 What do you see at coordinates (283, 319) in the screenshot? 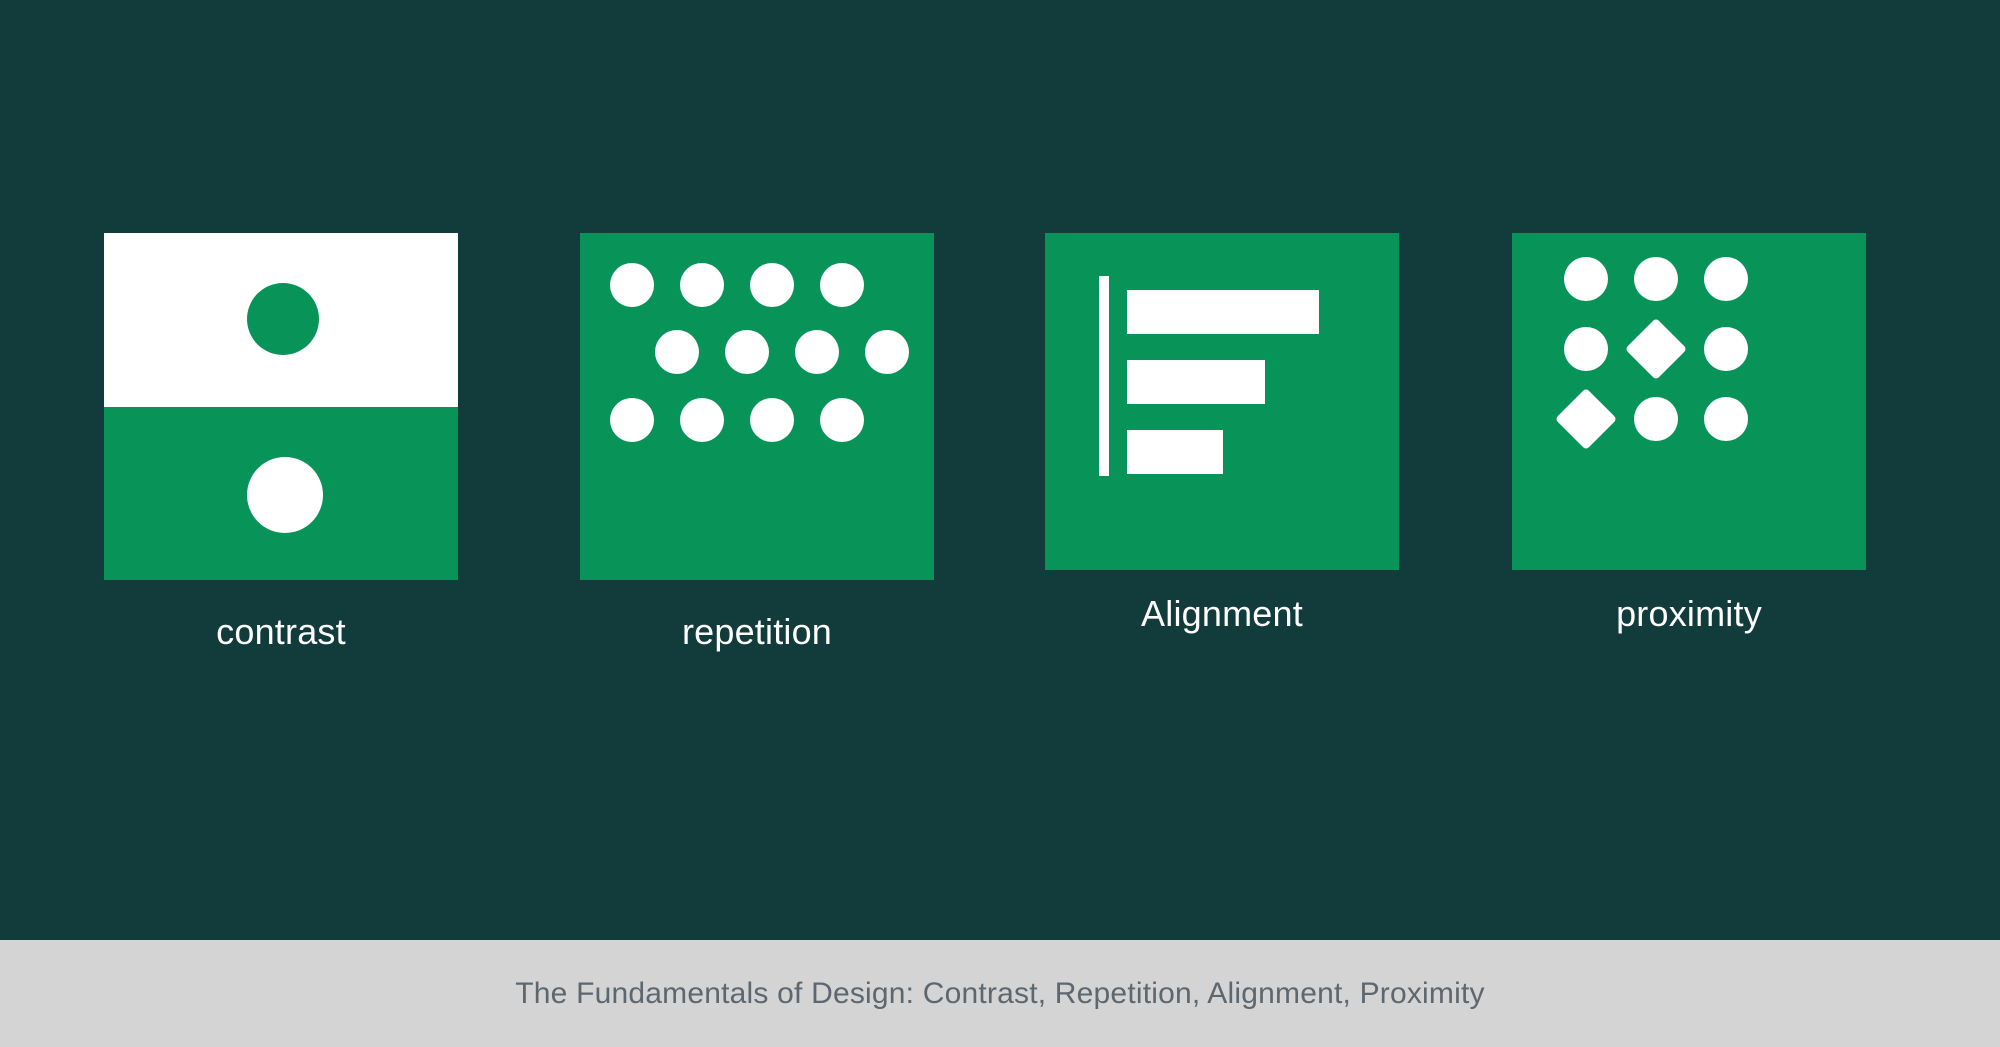
I see `contrast-green-circle` at bounding box center [283, 319].